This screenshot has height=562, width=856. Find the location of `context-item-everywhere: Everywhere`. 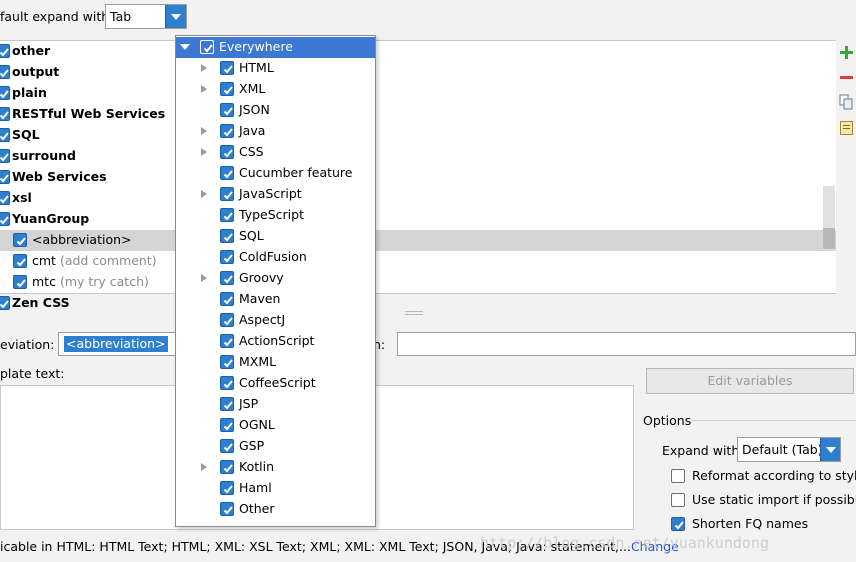

context-item-everywhere: Everywhere is located at coordinates (275, 47).